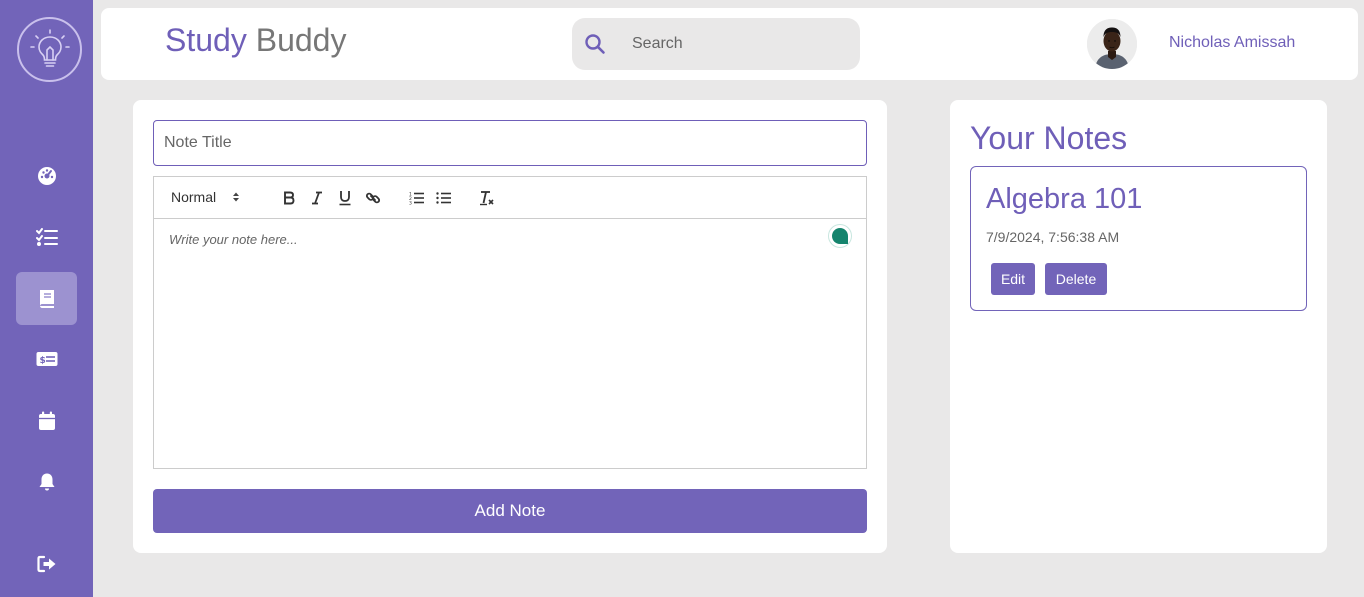 This screenshot has width=1364, height=597. Describe the element at coordinates (1049, 138) in the screenshot. I see `notes-heading: Your Notes` at that location.